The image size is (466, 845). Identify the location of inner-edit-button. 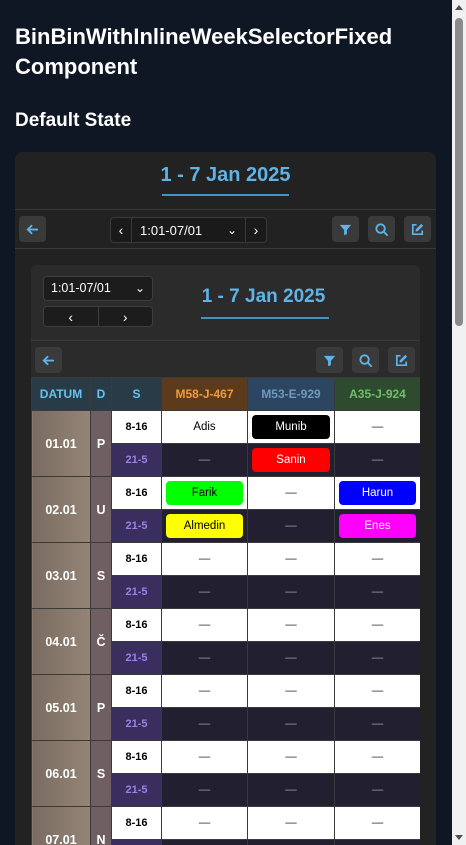
(401, 360).